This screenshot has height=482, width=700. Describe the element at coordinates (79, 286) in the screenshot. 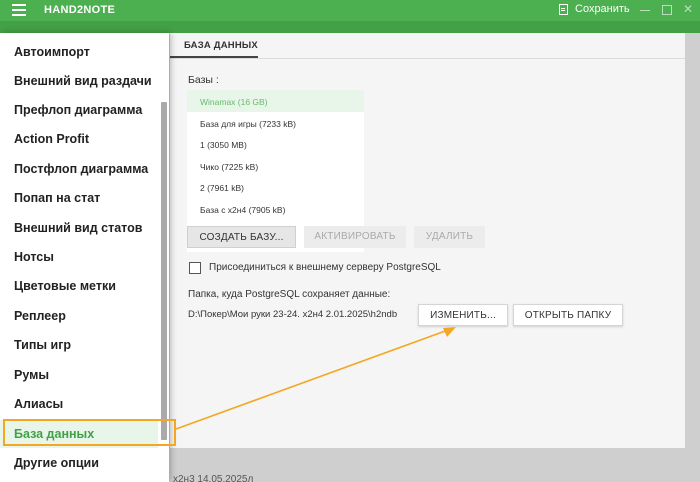

I see `sidebar-item-color-markers: Цветовые метки` at that location.